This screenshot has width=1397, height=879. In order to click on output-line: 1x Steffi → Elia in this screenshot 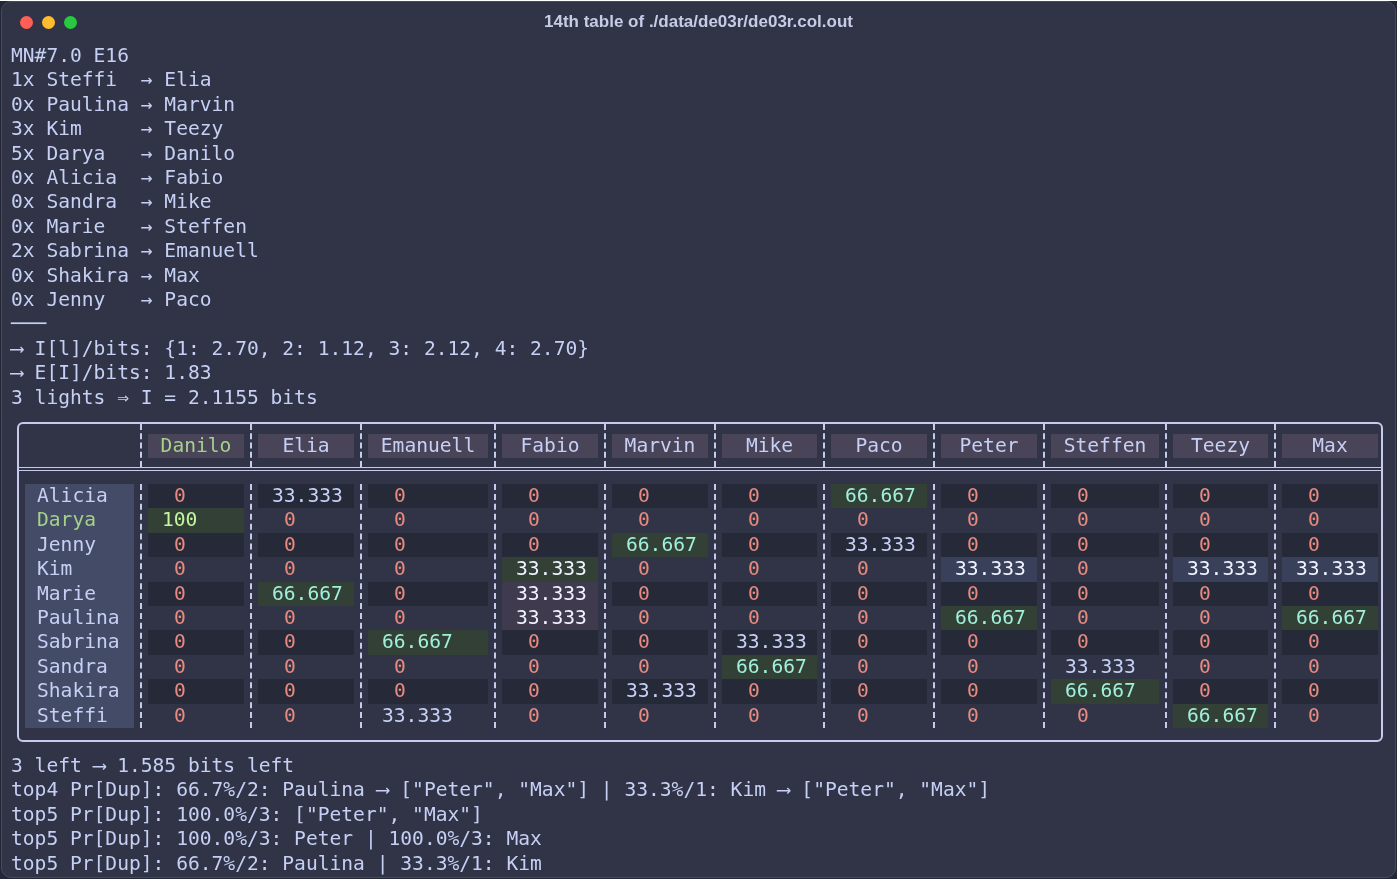, I will do `click(111, 80)`.